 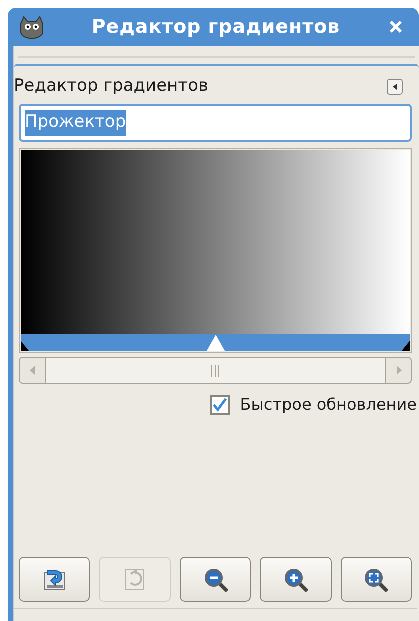 I want to click on zoom-in-button, so click(x=296, y=579).